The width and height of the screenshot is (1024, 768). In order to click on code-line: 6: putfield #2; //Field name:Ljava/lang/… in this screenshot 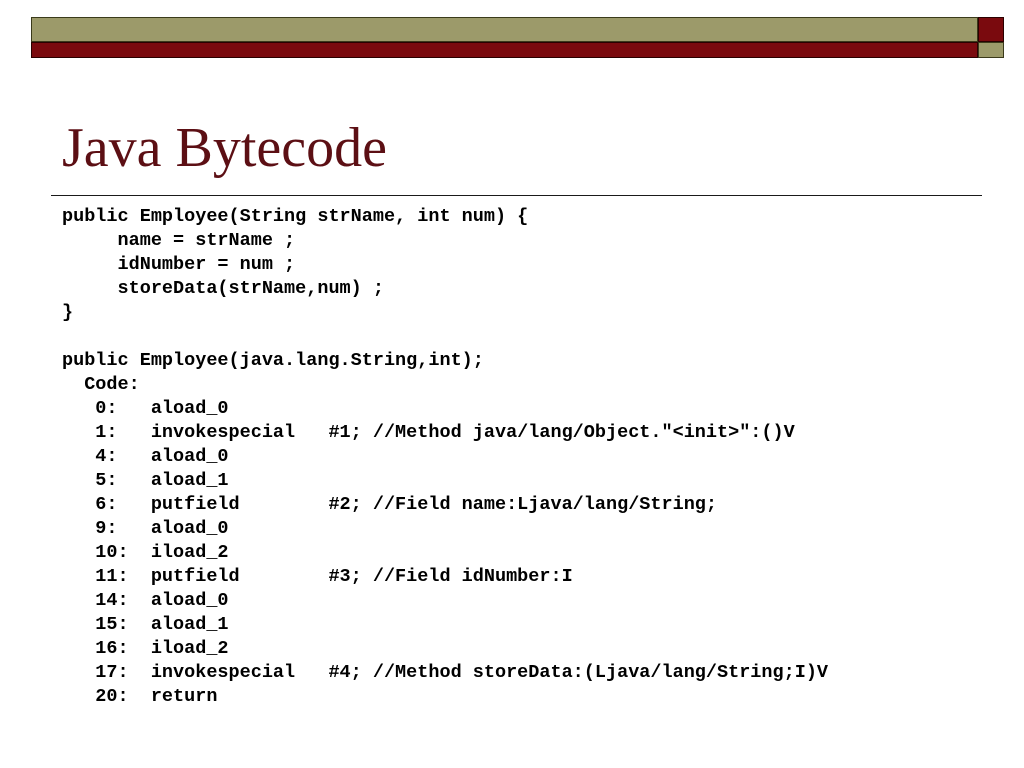, I will do `click(390, 504)`.